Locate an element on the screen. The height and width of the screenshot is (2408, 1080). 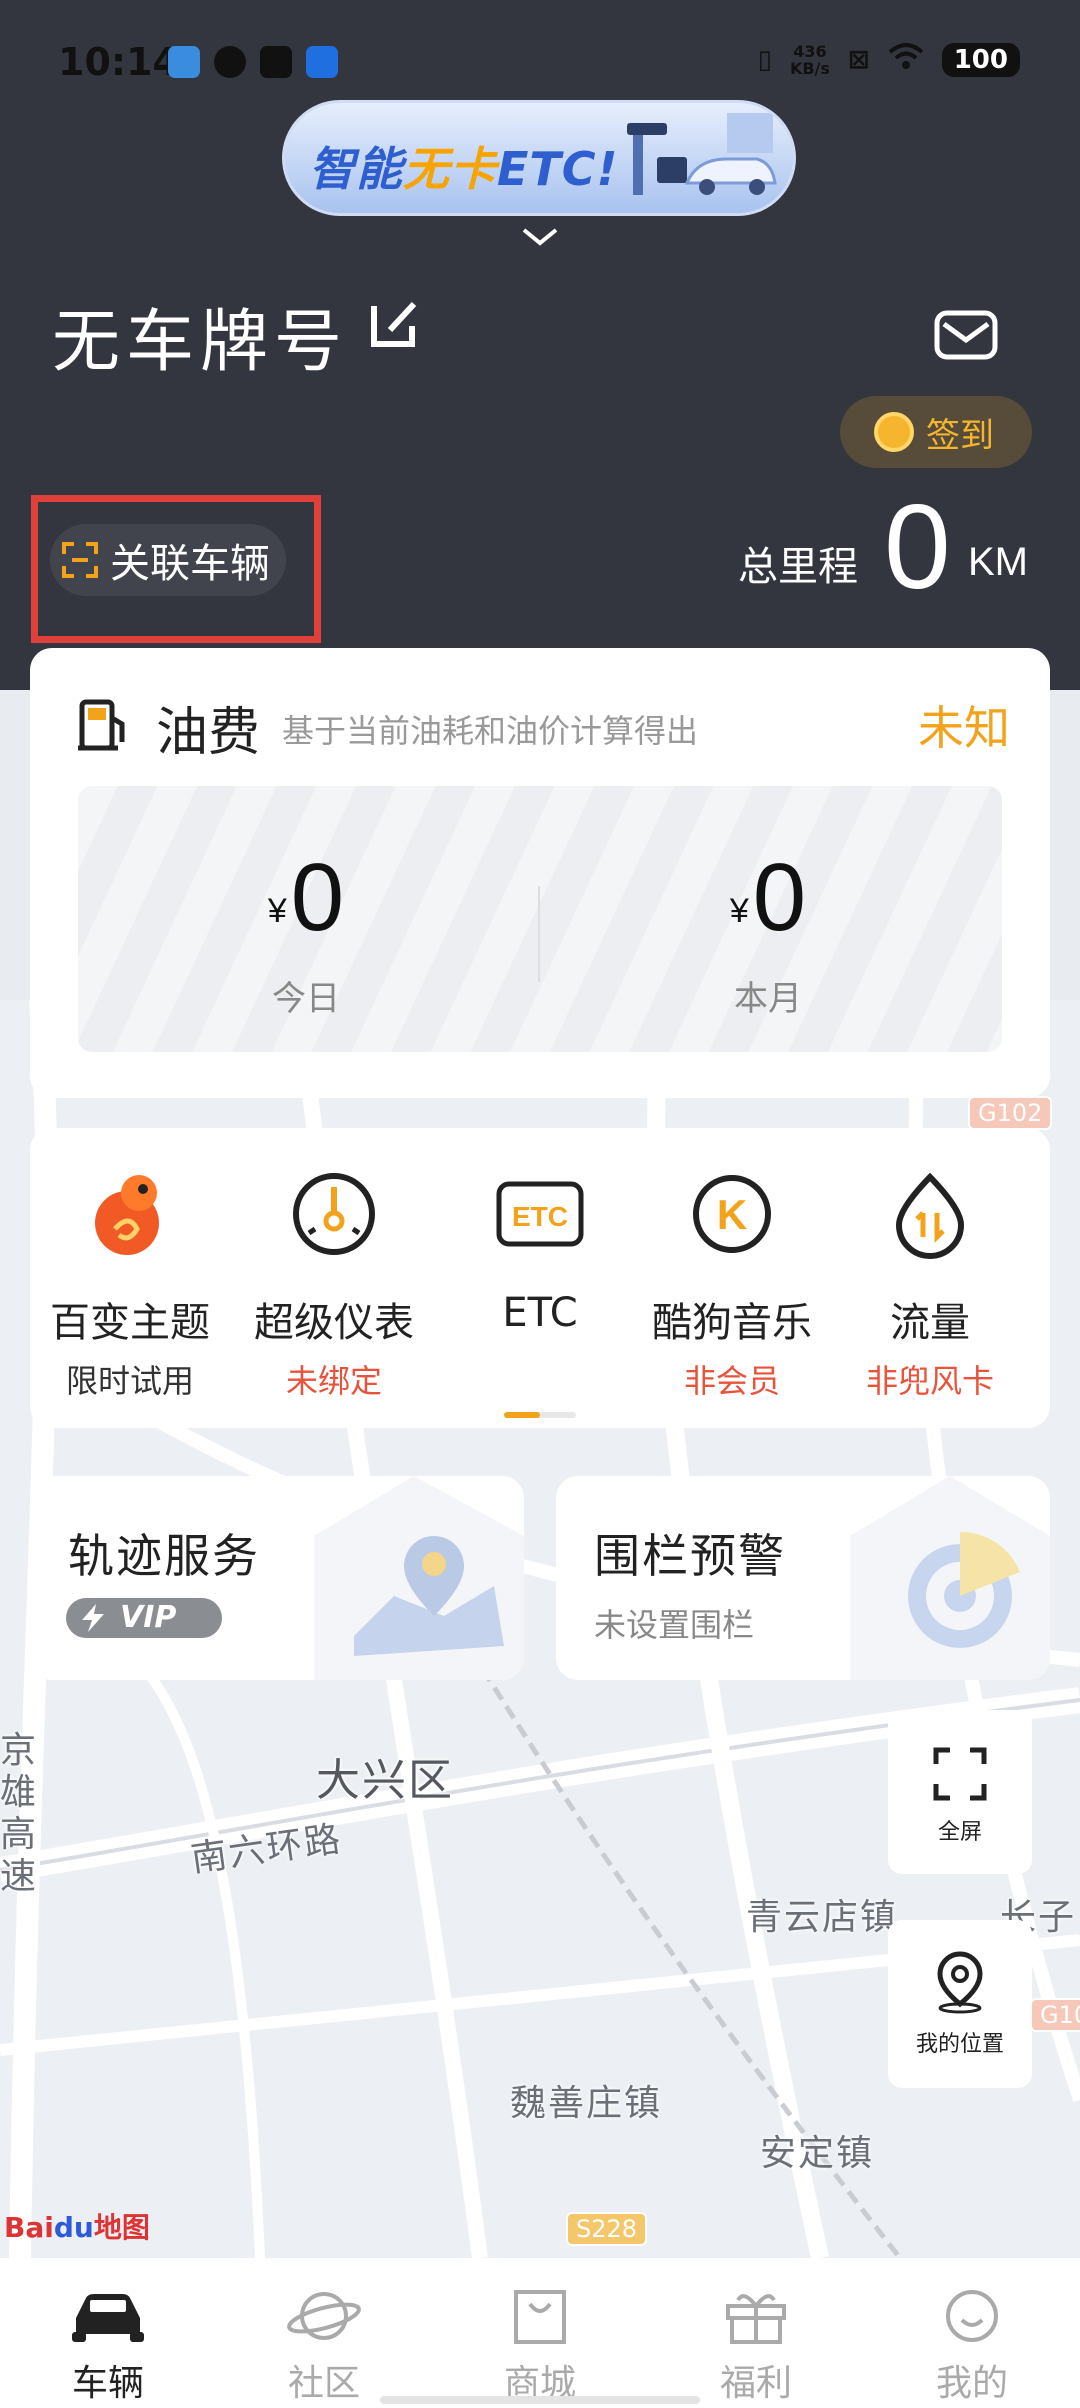
map-shield-s228: S228 is located at coordinates (607, 2229).